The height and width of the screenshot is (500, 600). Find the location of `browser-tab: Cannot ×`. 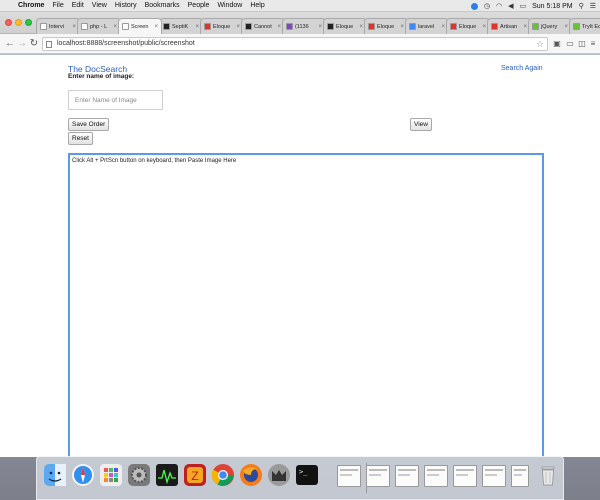

browser-tab: Cannot × is located at coordinates (263, 26).